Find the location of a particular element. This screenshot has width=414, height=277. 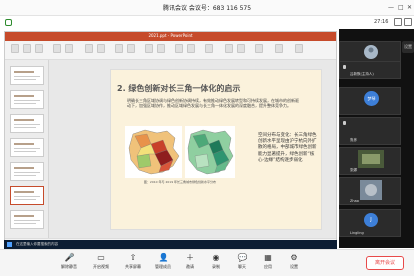

participant-tile: Zhao is located at coordinates (370, 191).